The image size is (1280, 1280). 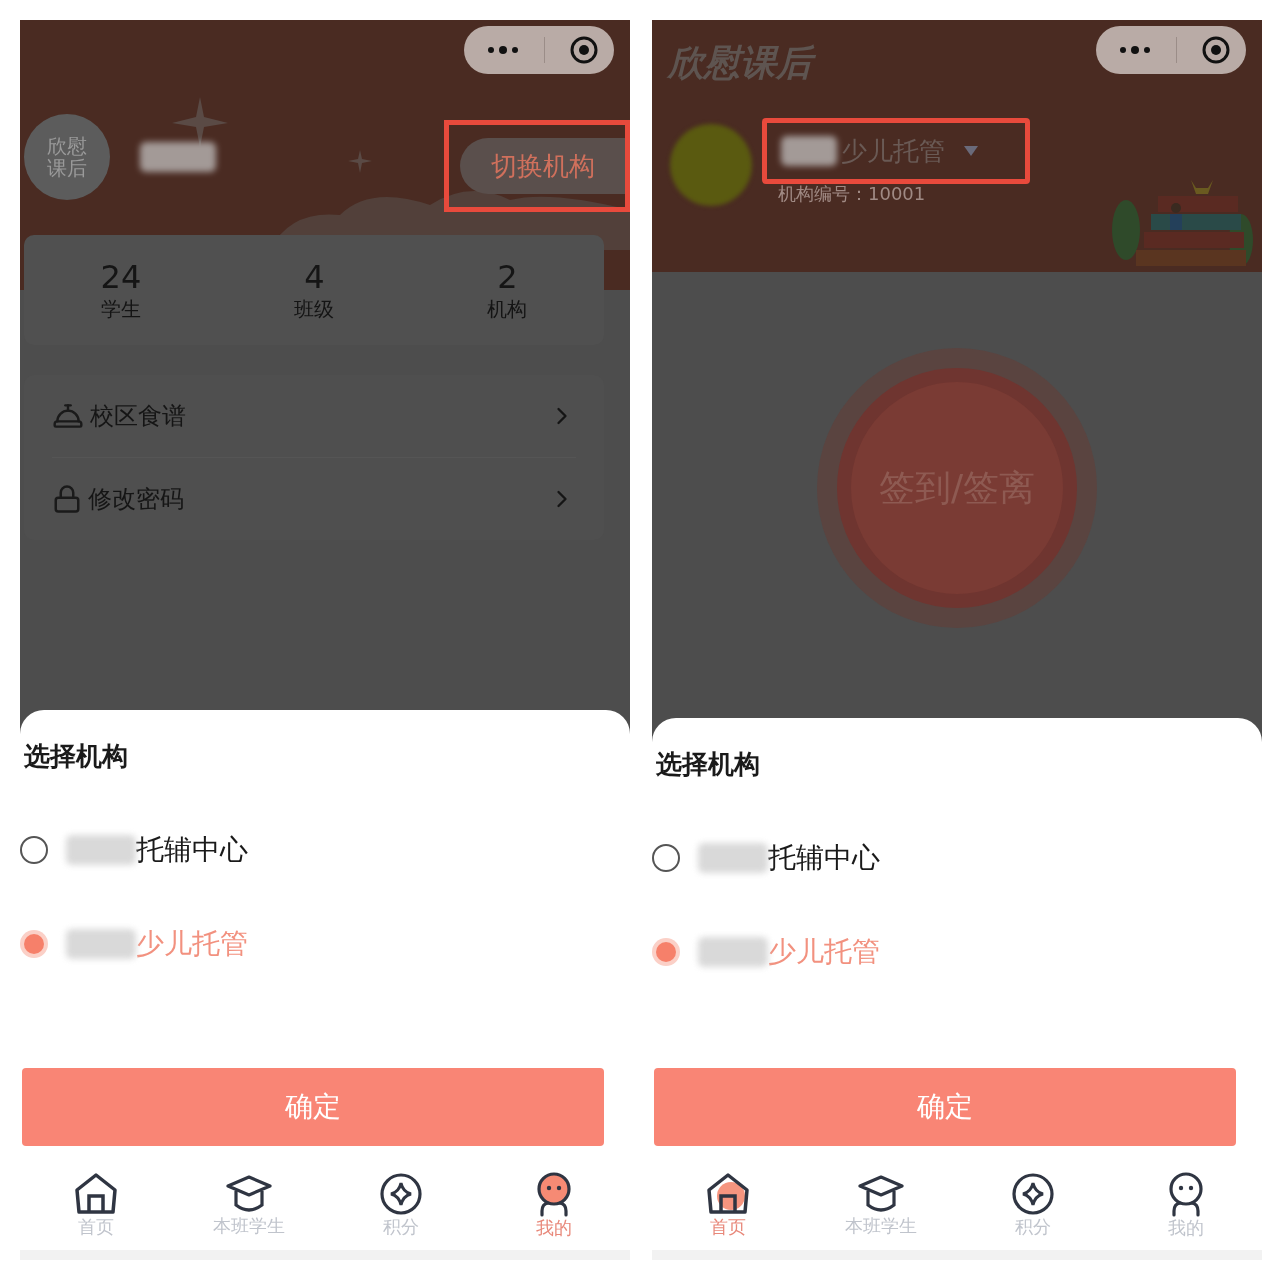 What do you see at coordinates (852, 194) in the screenshot?
I see `org-code: 机构编号：10001` at bounding box center [852, 194].